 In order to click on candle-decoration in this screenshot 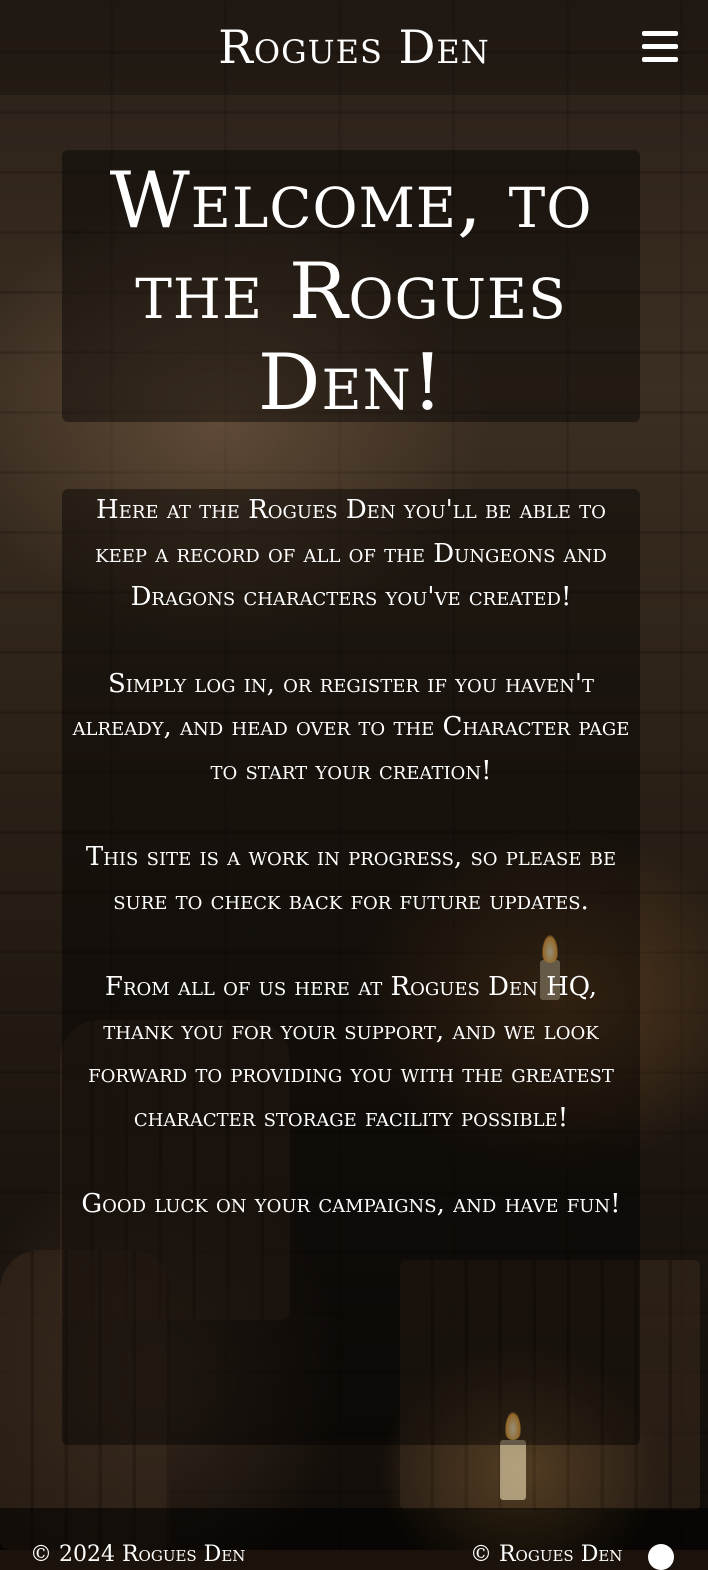, I will do `click(513, 1470)`.